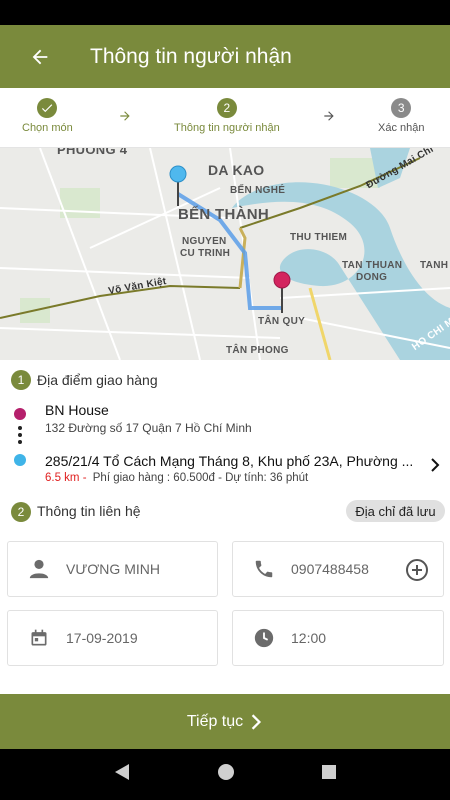 This screenshot has height=800, width=450. I want to click on delivery-section-title: Địa điểm giao hàng, so click(97, 380).